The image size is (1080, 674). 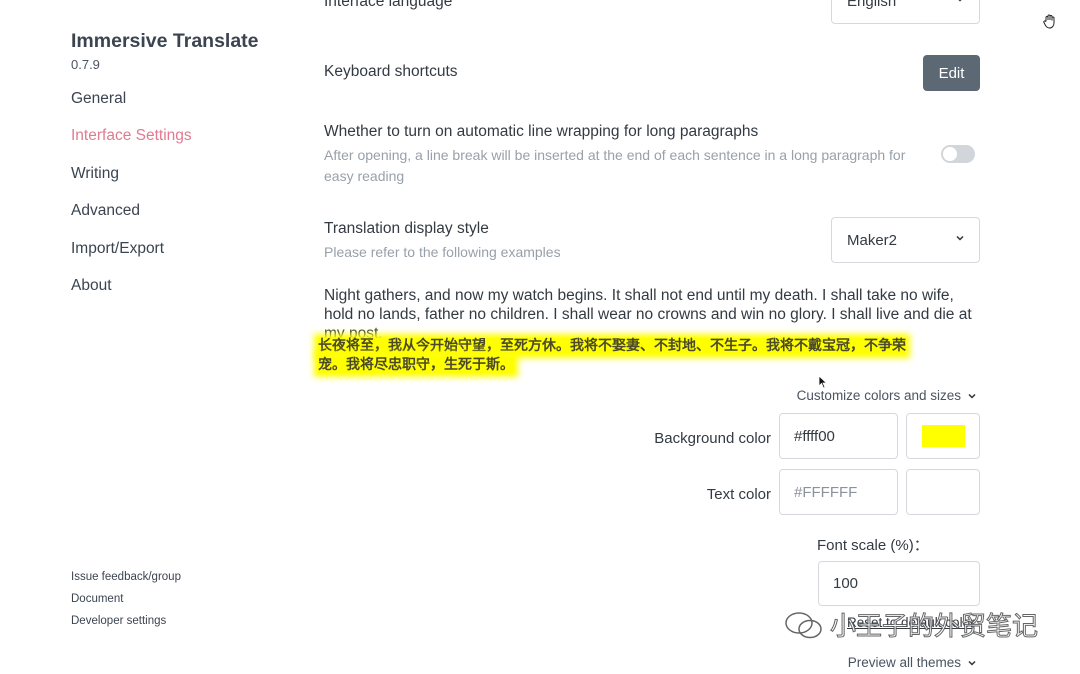 I want to click on watermark: 小王子的外贸笔记, so click(x=911, y=624).